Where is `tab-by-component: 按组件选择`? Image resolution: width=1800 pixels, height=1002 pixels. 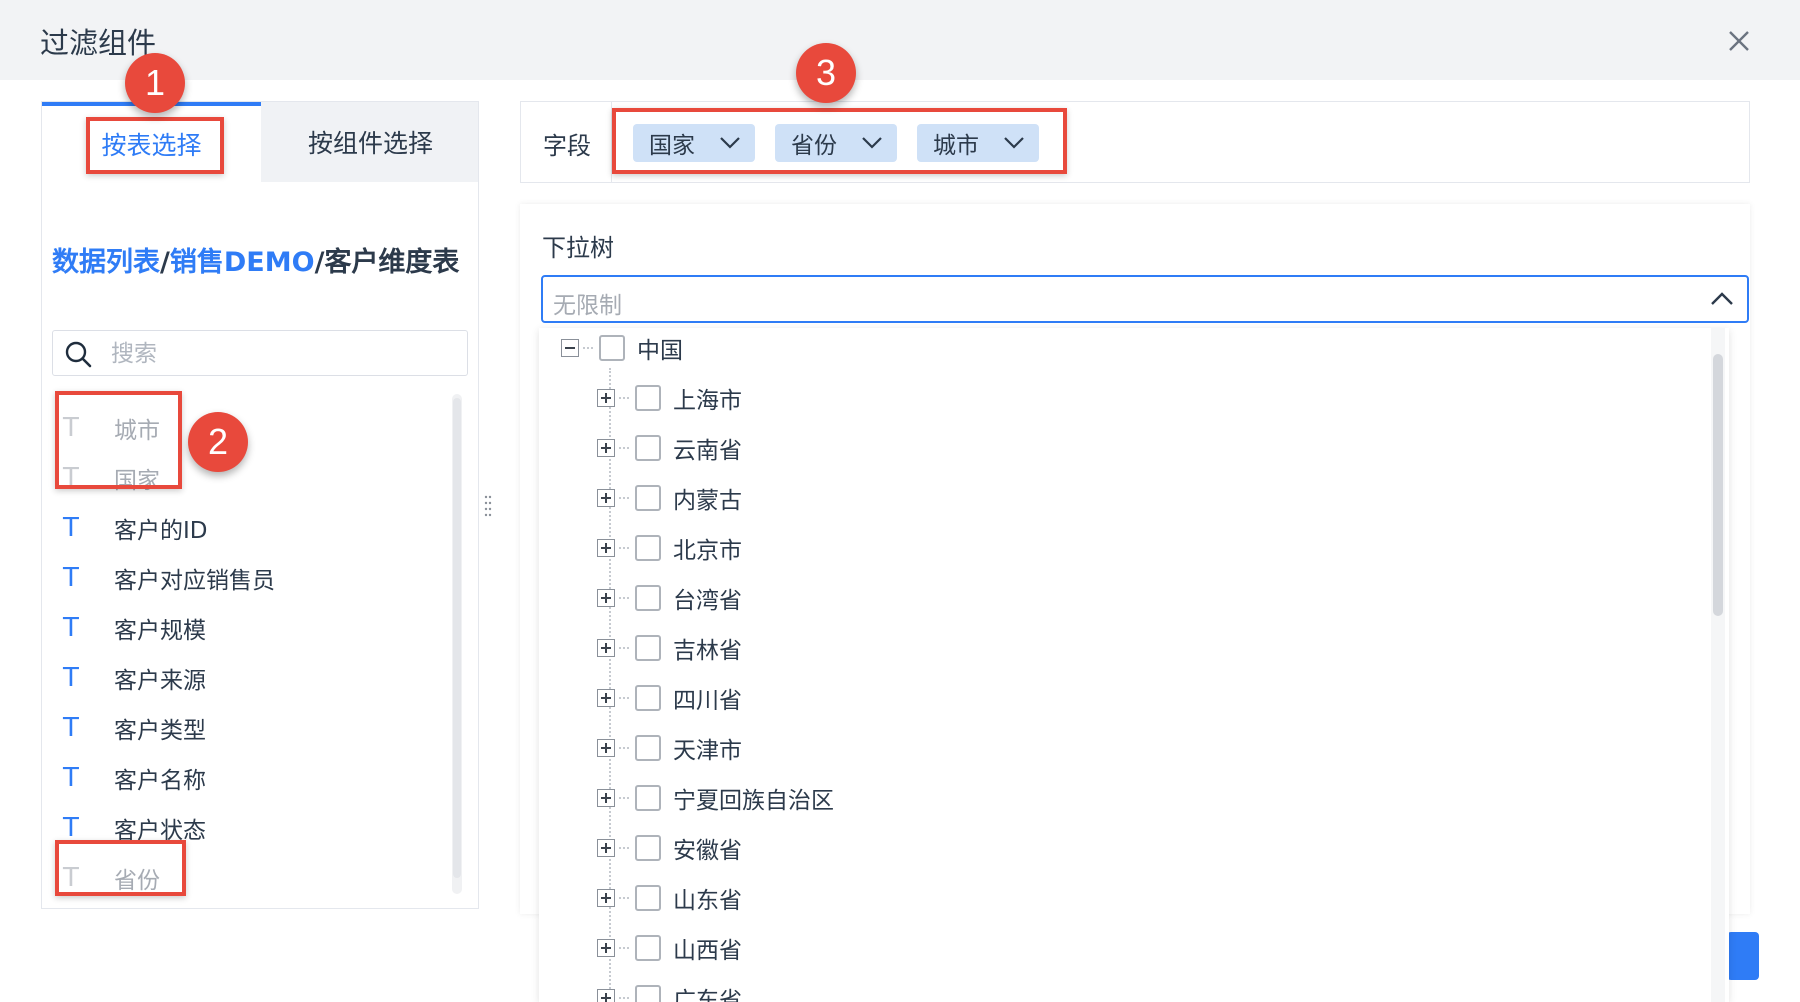 tab-by-component: 按组件选择 is located at coordinates (369, 142).